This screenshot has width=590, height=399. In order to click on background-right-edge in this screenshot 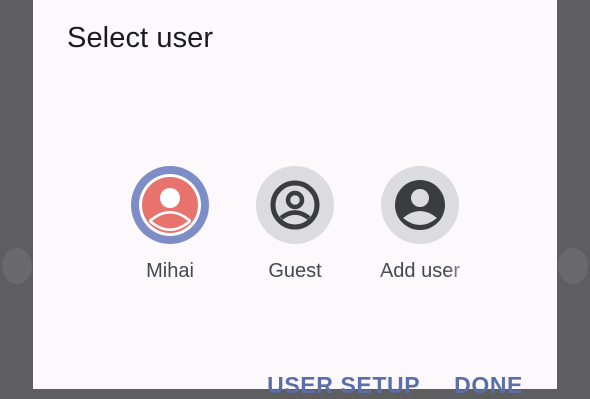, I will do `click(573, 266)`.